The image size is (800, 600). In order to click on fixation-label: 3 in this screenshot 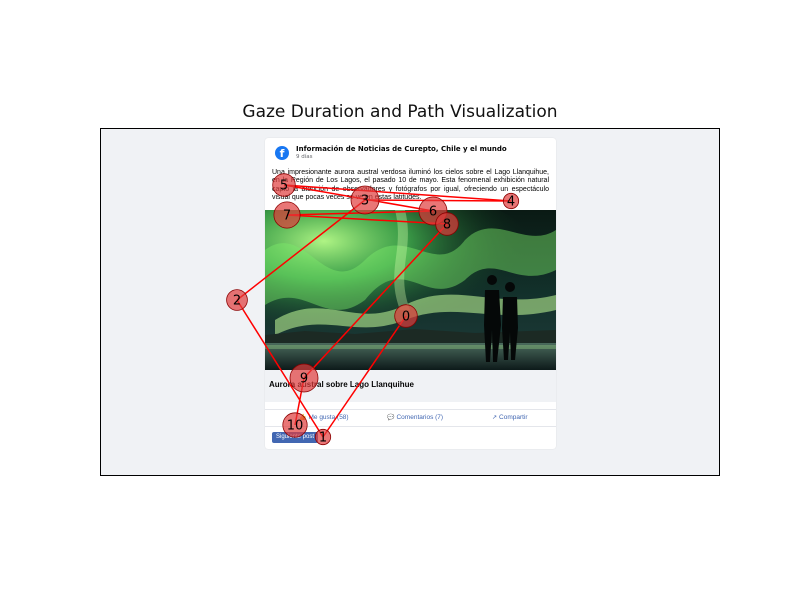, I will do `click(365, 201)`.